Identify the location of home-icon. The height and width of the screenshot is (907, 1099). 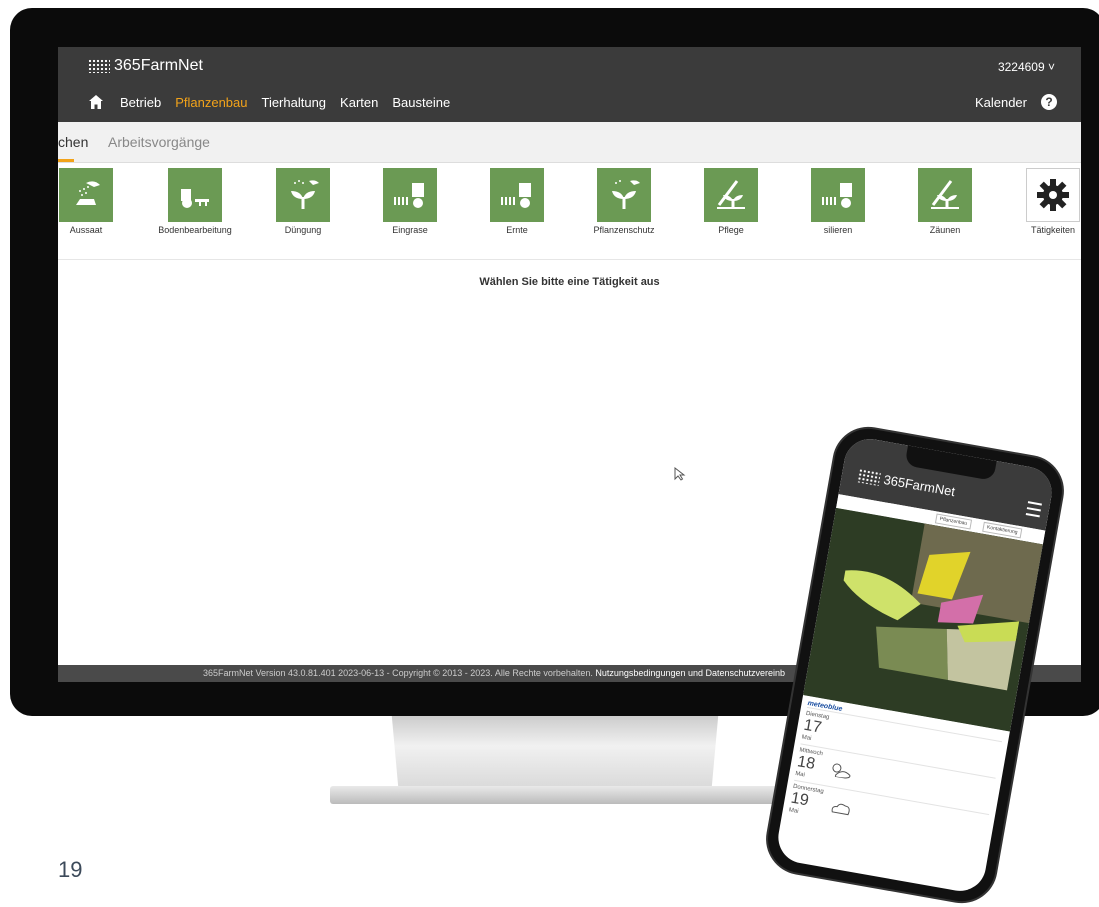
(96, 102).